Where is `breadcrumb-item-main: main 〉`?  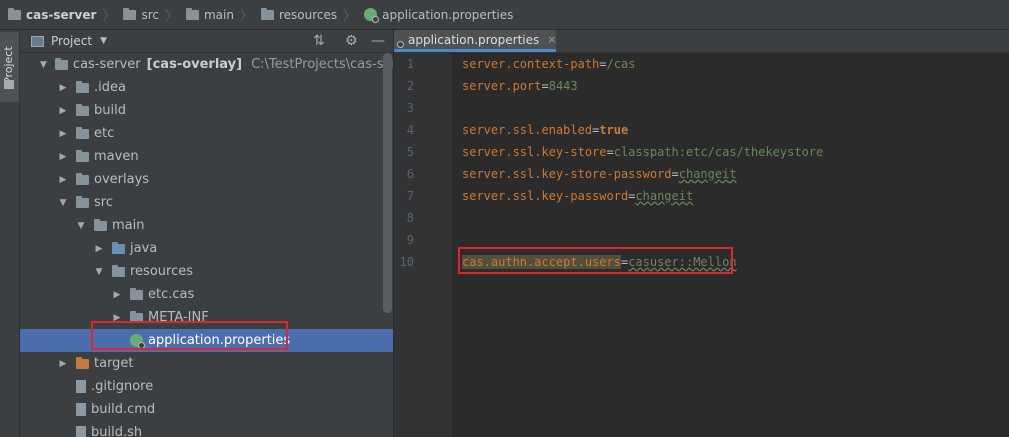 breadcrumb-item-main: main 〉 is located at coordinates (215, 15).